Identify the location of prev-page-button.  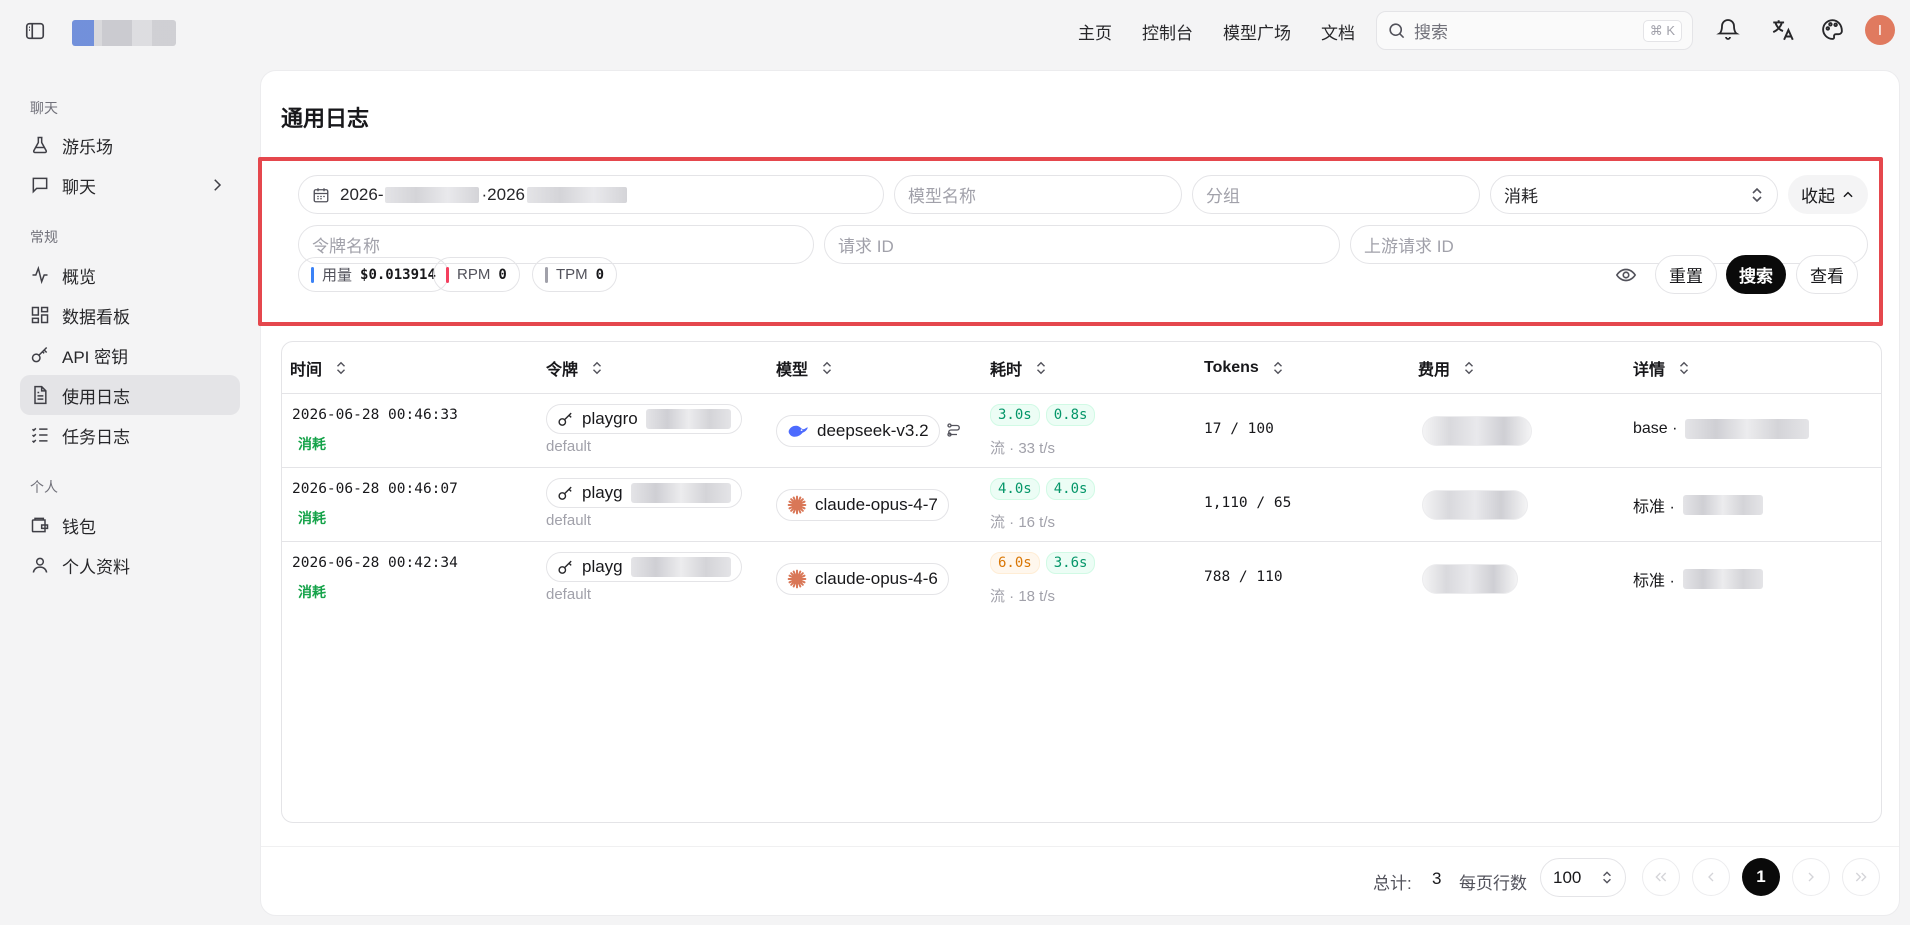
(1711, 877).